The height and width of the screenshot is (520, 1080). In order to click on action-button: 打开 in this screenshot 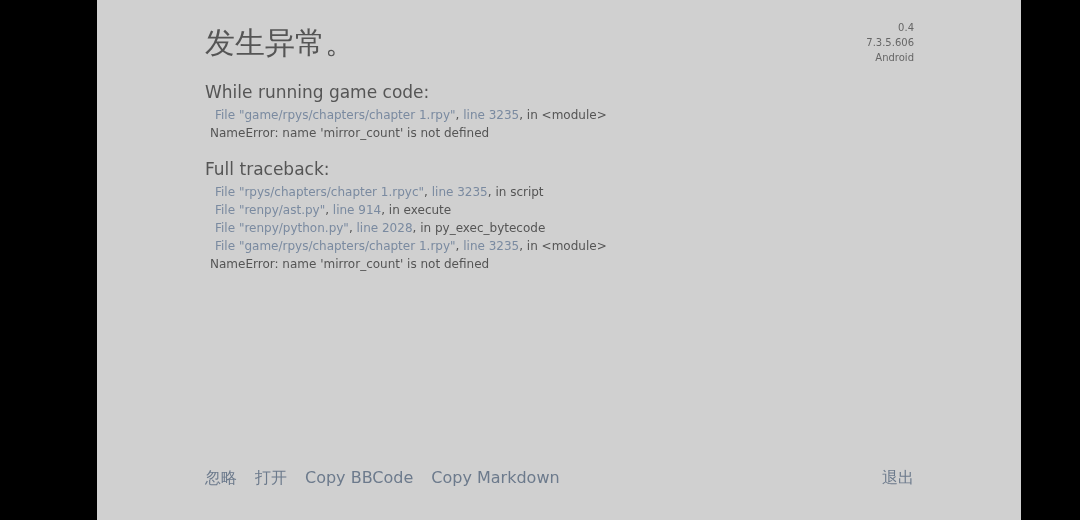, I will do `click(271, 478)`.